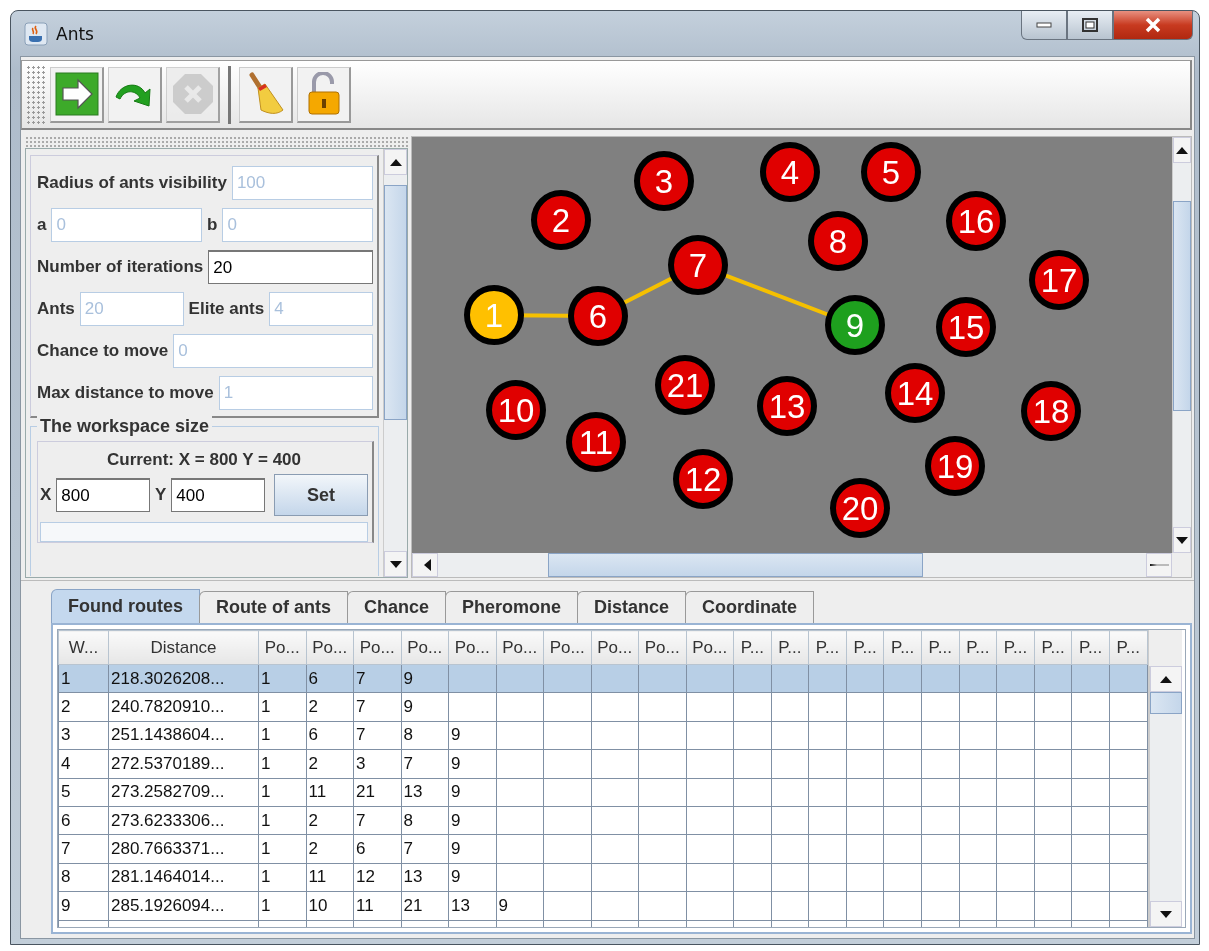 This screenshot has height=951, width=1209. Describe the element at coordinates (273, 607) in the screenshot. I see `tab: Route of ants` at that location.